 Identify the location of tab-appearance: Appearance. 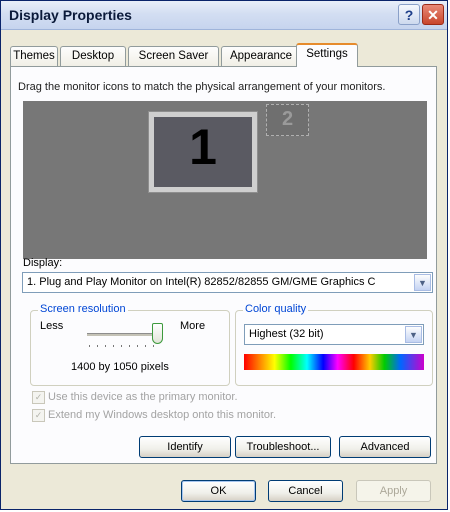
(261, 56).